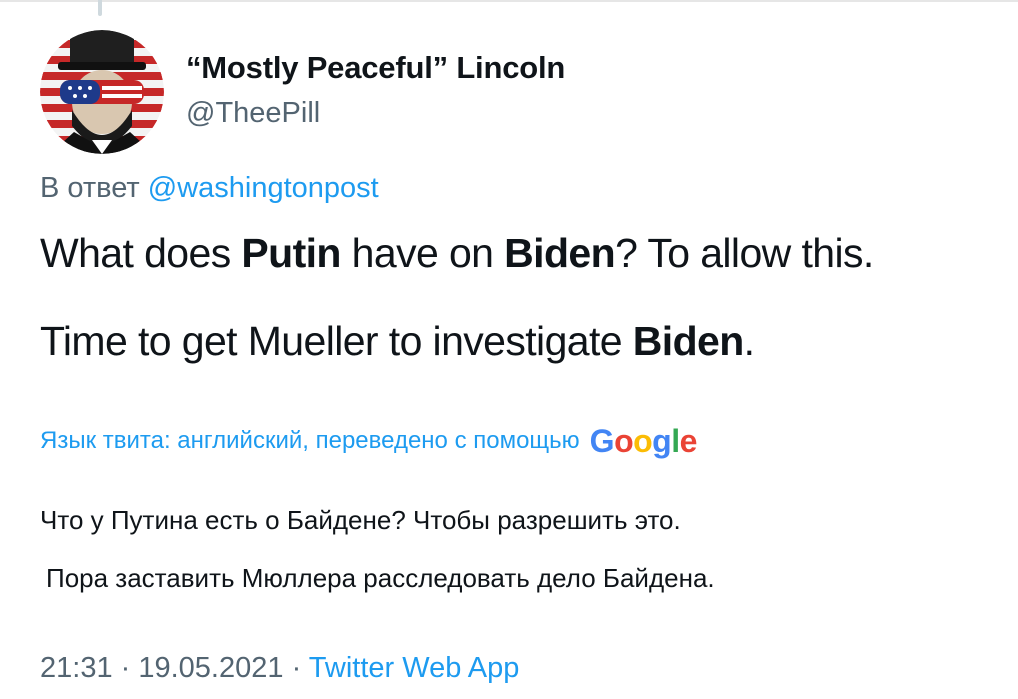  Describe the element at coordinates (291, 253) in the screenshot. I see `tweet-text-bold: Putin` at that location.